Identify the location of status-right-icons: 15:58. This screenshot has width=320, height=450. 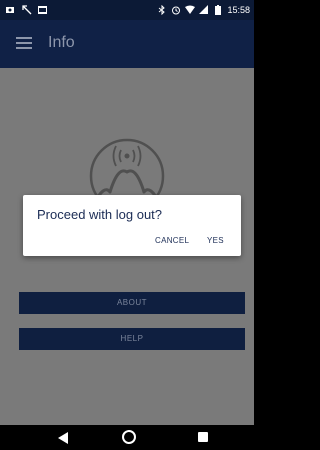
(203, 10).